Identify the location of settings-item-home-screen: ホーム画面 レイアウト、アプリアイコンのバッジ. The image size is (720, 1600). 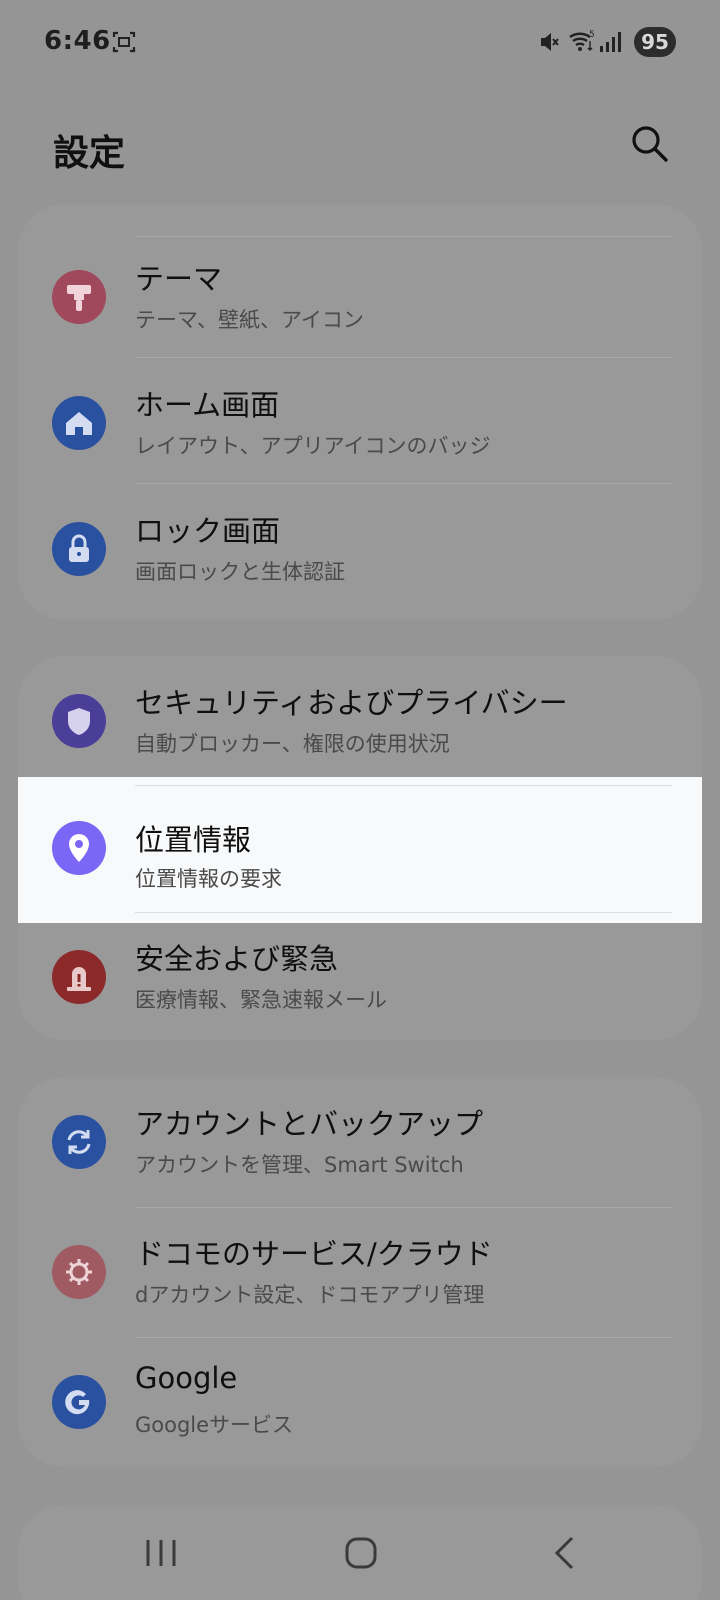
(360, 422).